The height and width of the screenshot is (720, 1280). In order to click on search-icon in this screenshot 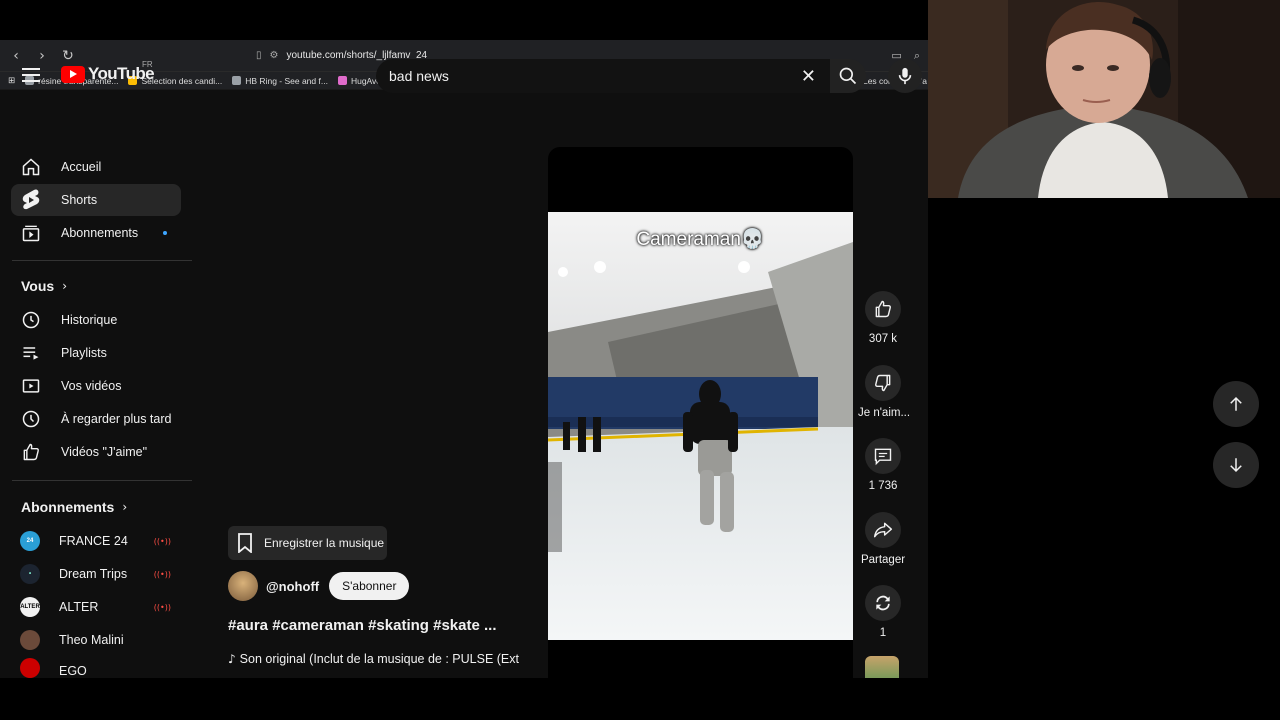, I will do `click(848, 76)`.